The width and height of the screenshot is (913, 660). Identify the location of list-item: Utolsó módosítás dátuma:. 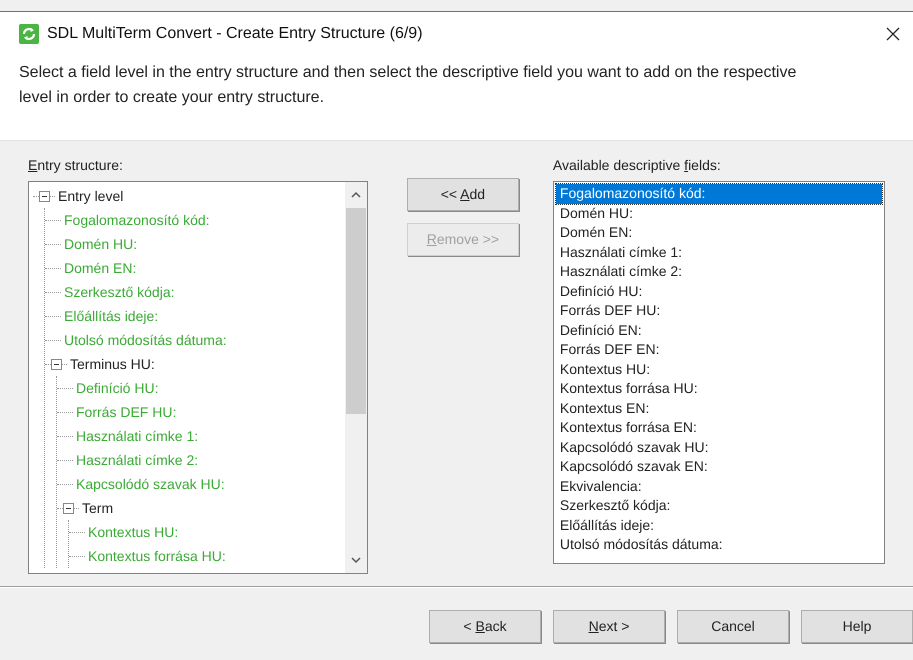
(719, 544).